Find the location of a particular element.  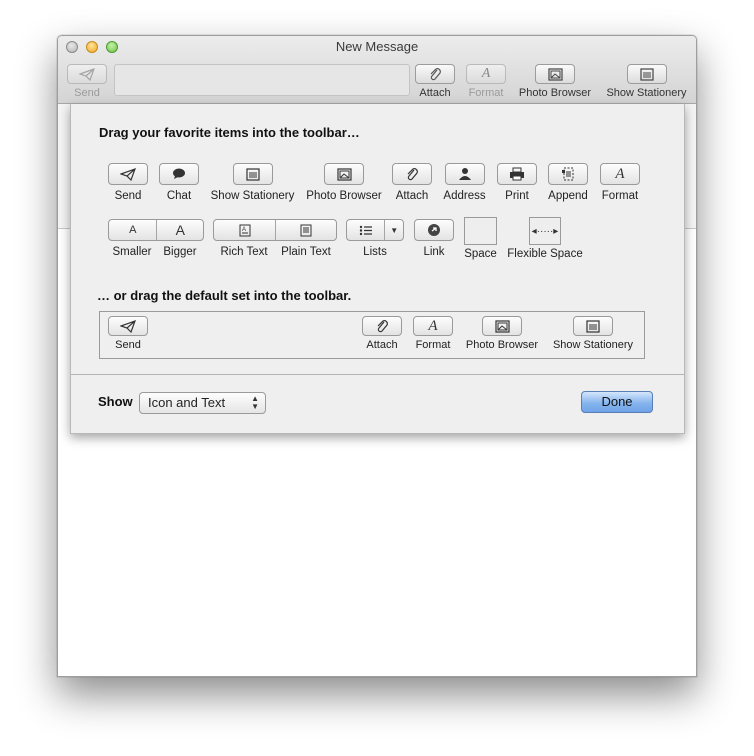

space-box is located at coordinates (480, 231).